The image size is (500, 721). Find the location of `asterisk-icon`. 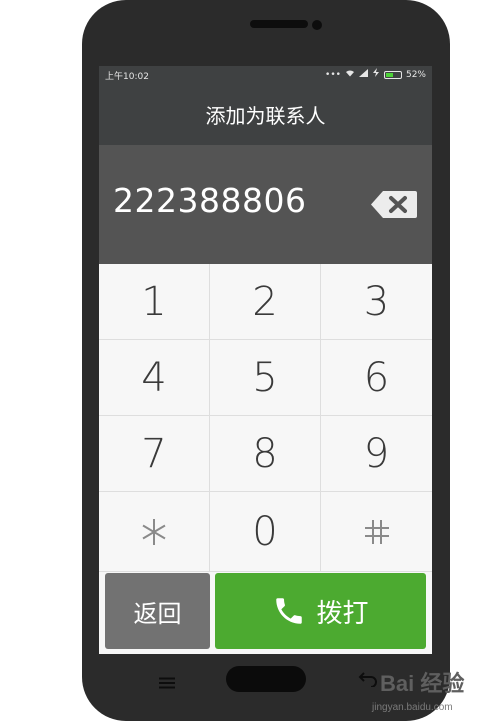

asterisk-icon is located at coordinates (154, 531).